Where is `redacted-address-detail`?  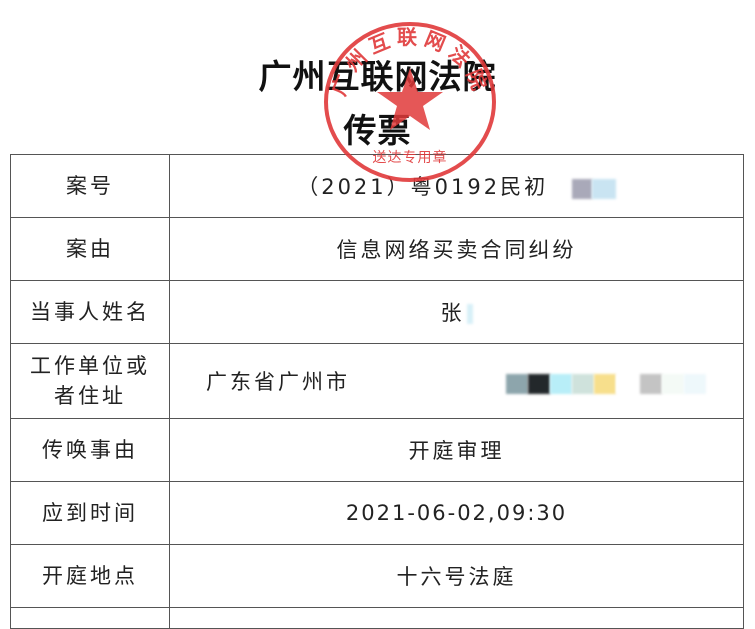 redacted-address-detail is located at coordinates (605, 383).